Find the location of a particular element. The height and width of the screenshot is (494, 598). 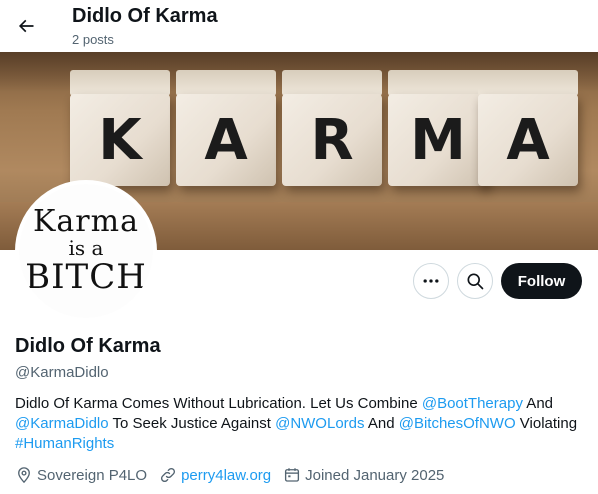

more-icon is located at coordinates (431, 281).